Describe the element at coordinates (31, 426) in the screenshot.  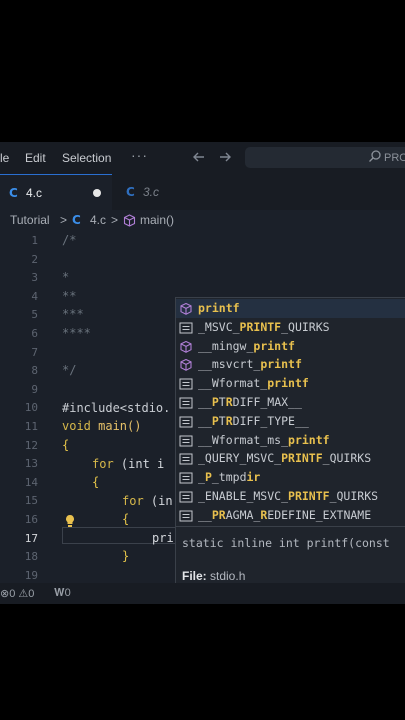
I see `line-number: 11` at that location.